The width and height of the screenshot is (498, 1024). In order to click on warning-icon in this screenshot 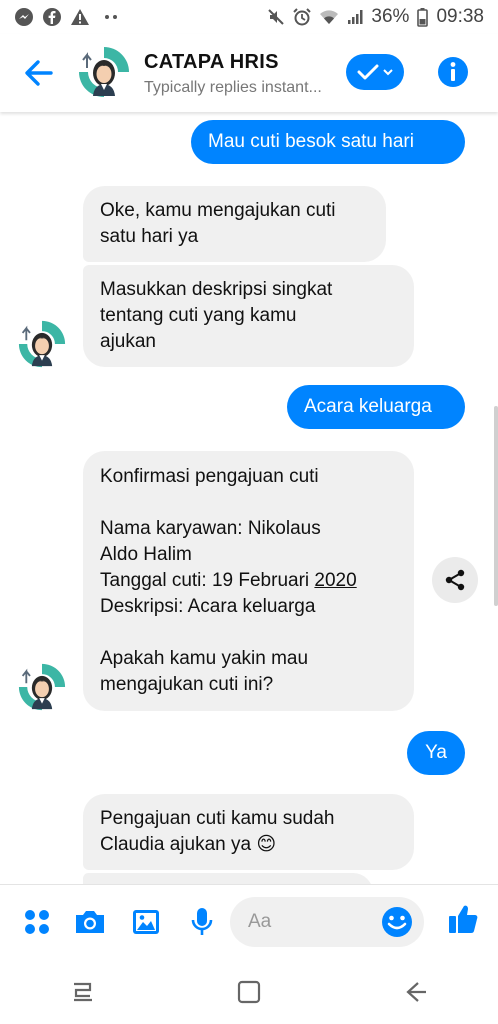, I will do `click(80, 17)`.